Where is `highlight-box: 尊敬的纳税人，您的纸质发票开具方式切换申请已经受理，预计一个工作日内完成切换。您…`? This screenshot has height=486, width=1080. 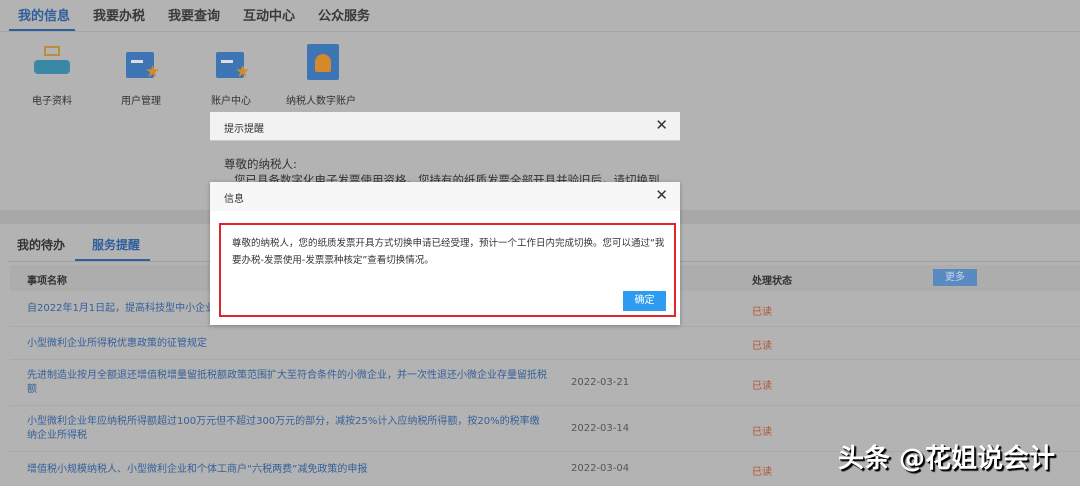 highlight-box: 尊敬的纳税人，您的纸质发票开具方式切换申请已经受理，预计一个工作日内完成切换。您… is located at coordinates (447, 270).